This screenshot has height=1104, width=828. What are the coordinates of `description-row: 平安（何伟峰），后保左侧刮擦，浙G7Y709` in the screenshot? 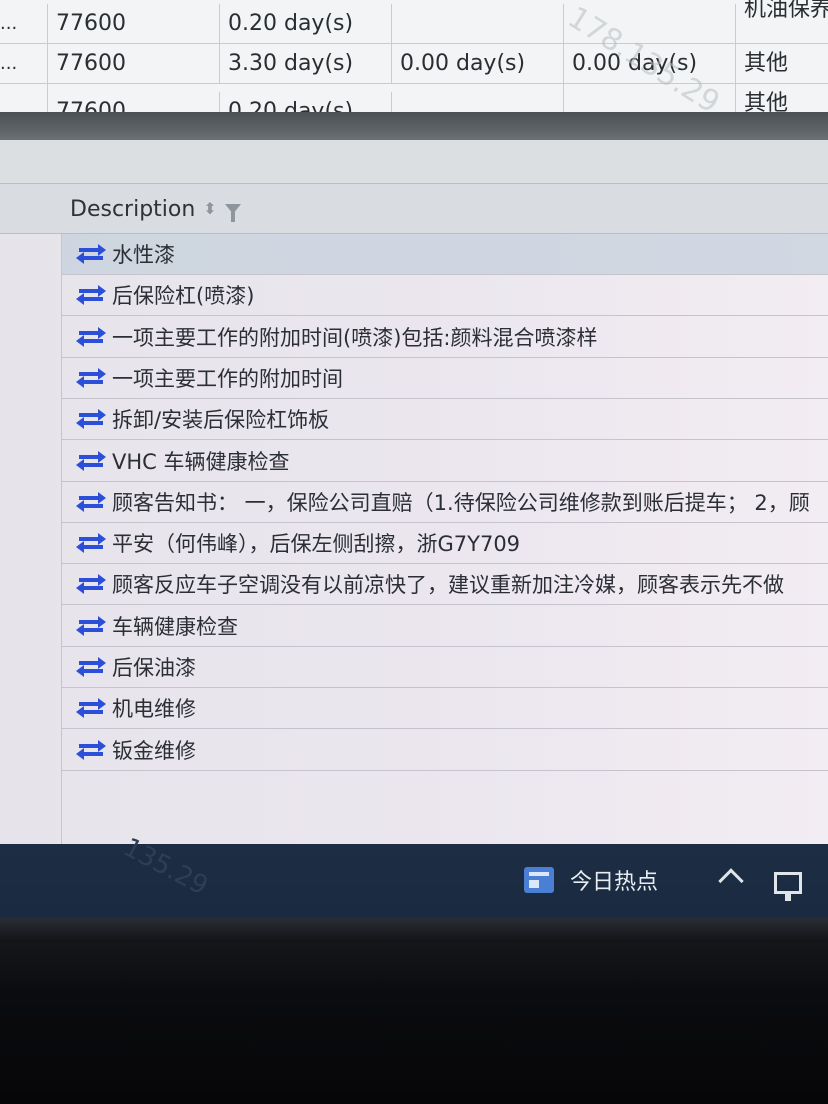 It's located at (445, 544).